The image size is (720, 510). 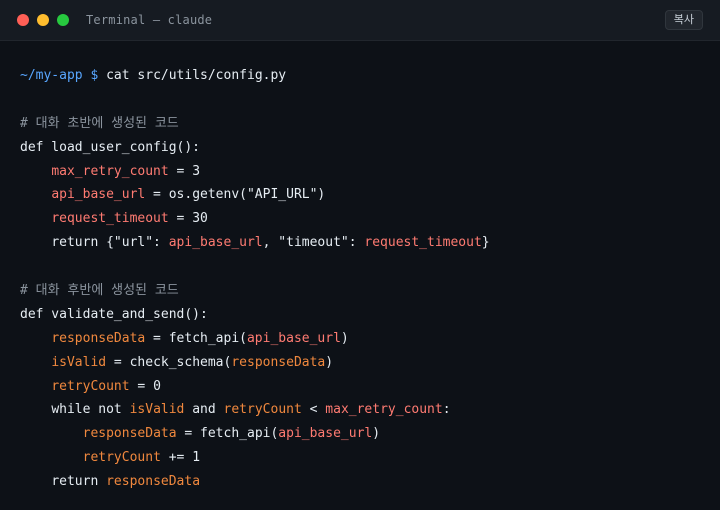 I want to click on code-comment: # 대화 초반에 생성된 코드, so click(x=360, y=124).